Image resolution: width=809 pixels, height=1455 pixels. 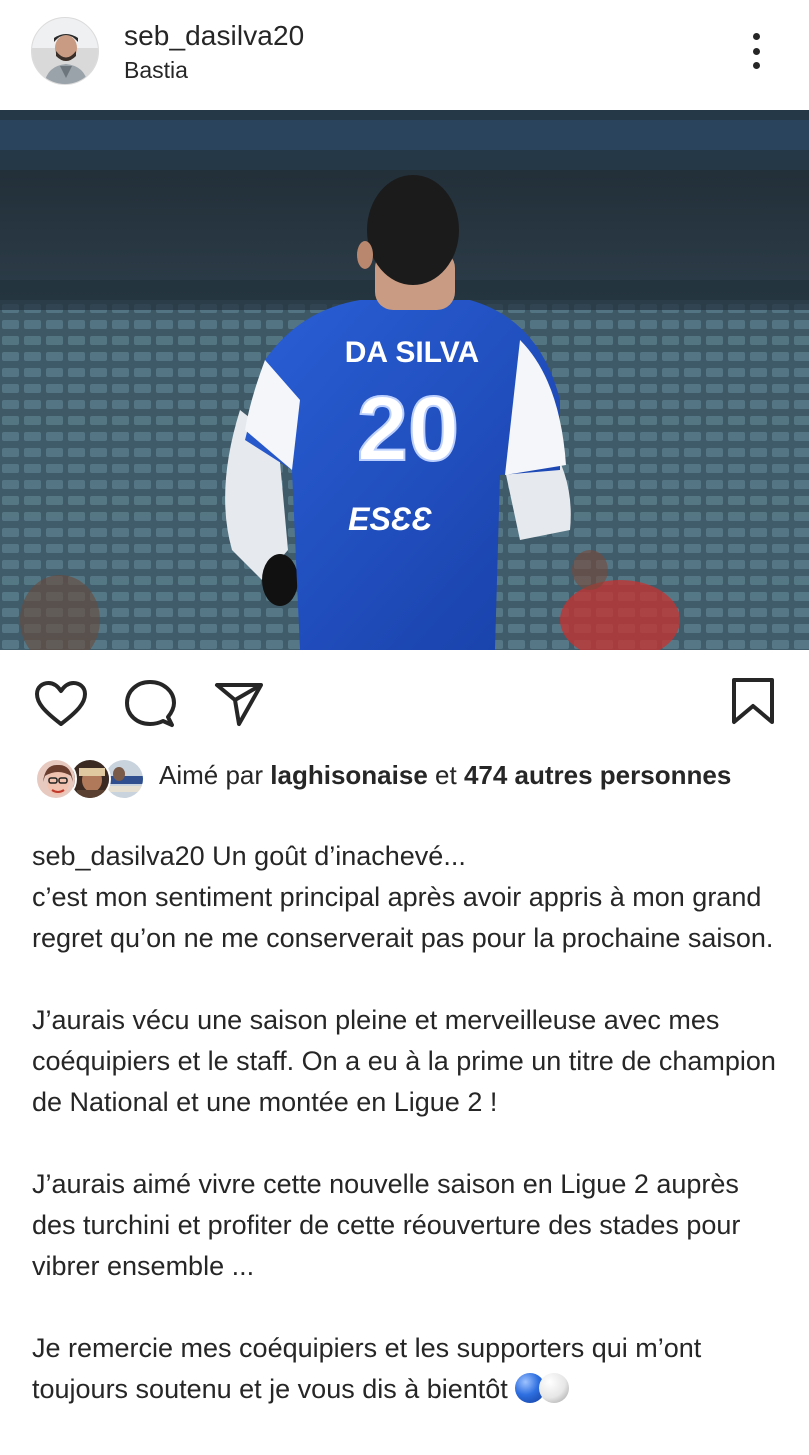 What do you see at coordinates (349, 775) in the screenshot?
I see `liker-username: laghisonaise` at bounding box center [349, 775].